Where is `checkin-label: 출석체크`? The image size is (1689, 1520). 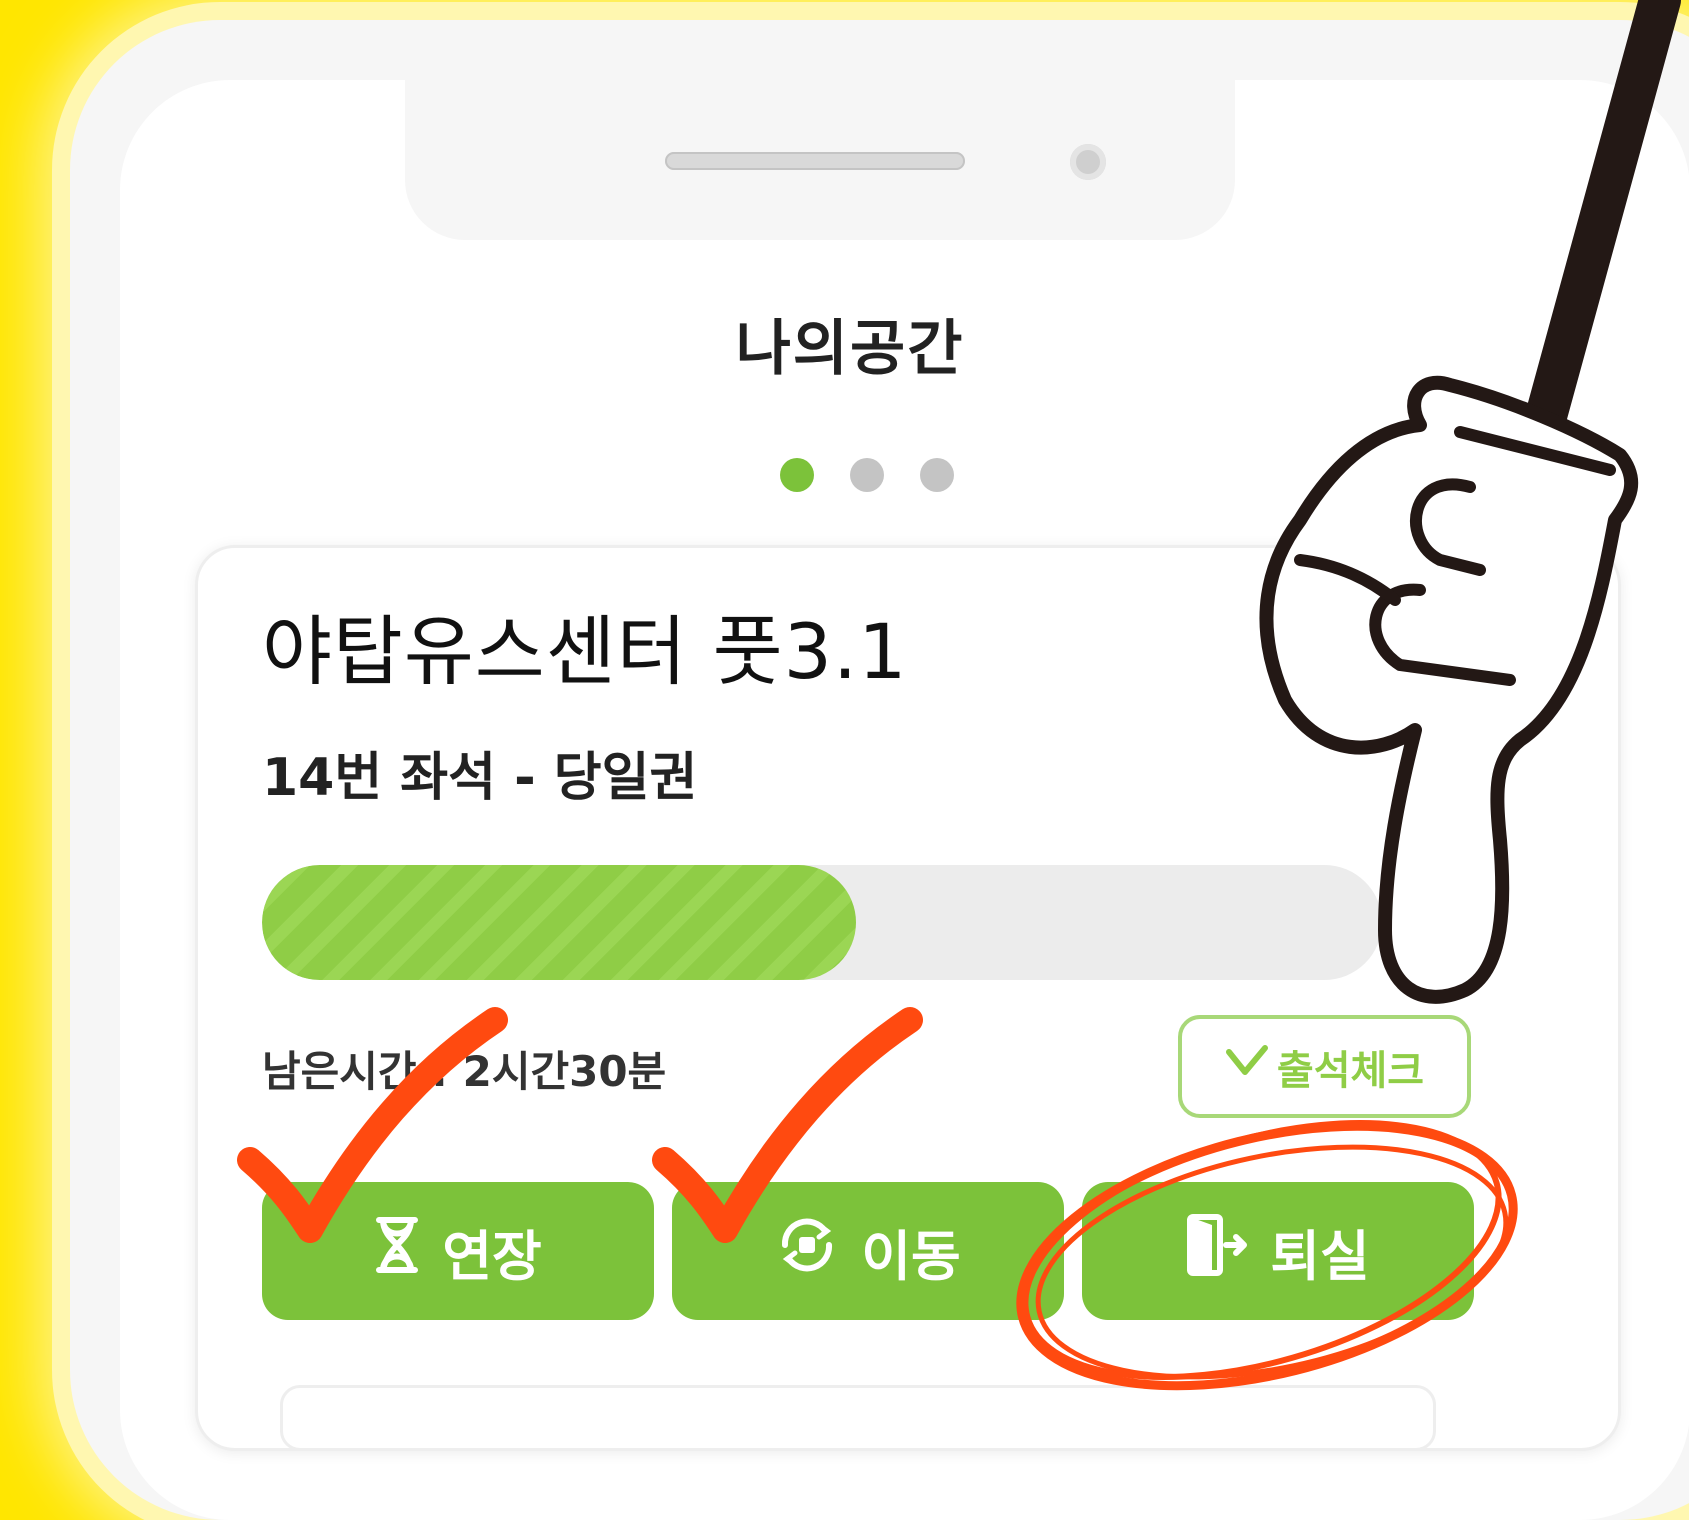
checkin-label: 출석체크 is located at coordinates (1350, 1070).